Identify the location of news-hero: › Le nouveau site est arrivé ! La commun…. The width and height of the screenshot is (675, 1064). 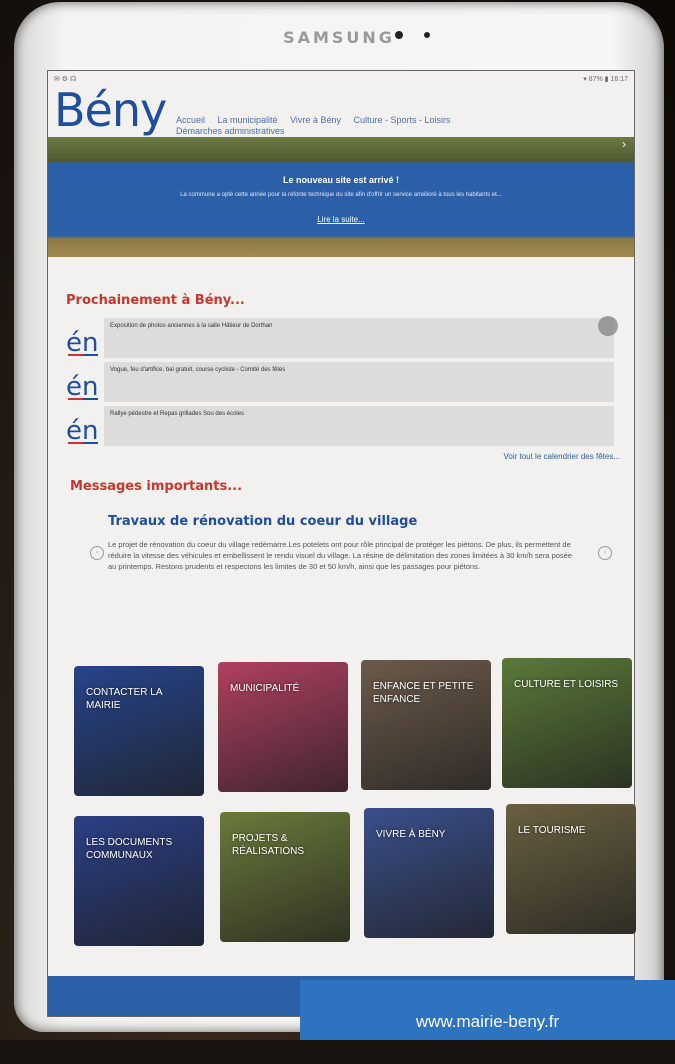
(341, 197).